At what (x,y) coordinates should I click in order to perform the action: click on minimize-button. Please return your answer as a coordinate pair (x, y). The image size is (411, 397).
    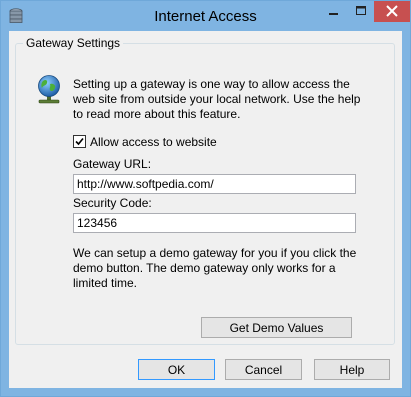
    Looking at the image, I should click on (333, 11).